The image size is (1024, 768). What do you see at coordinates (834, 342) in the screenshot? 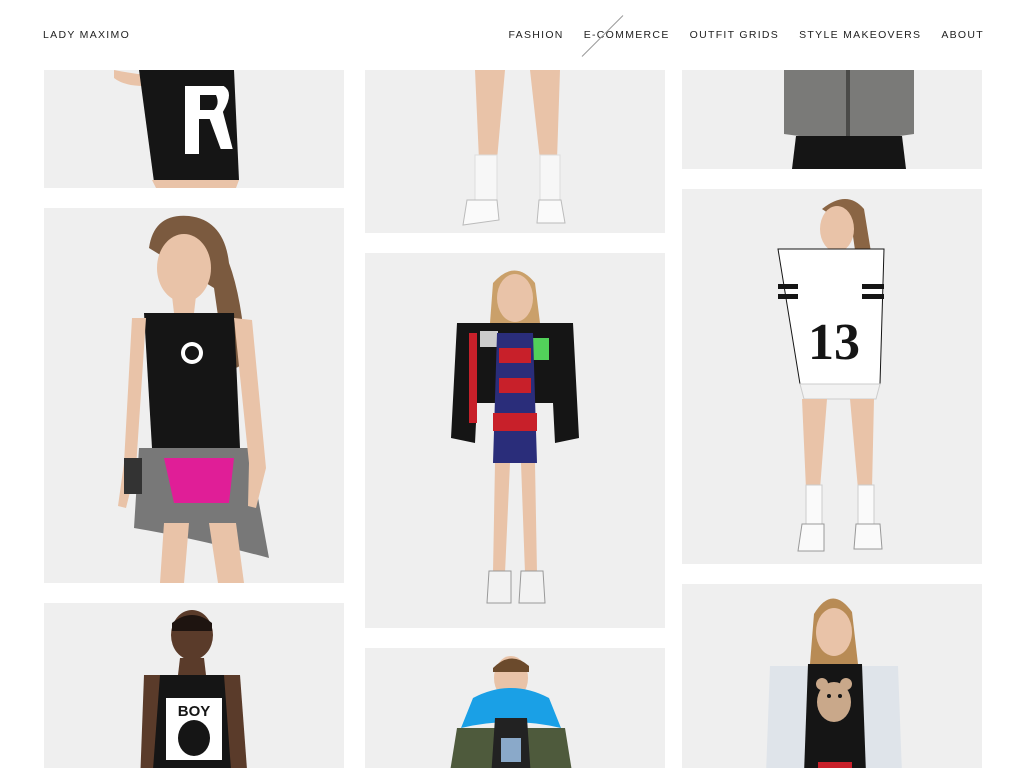
I see `jersey-print-text: 13` at bounding box center [834, 342].